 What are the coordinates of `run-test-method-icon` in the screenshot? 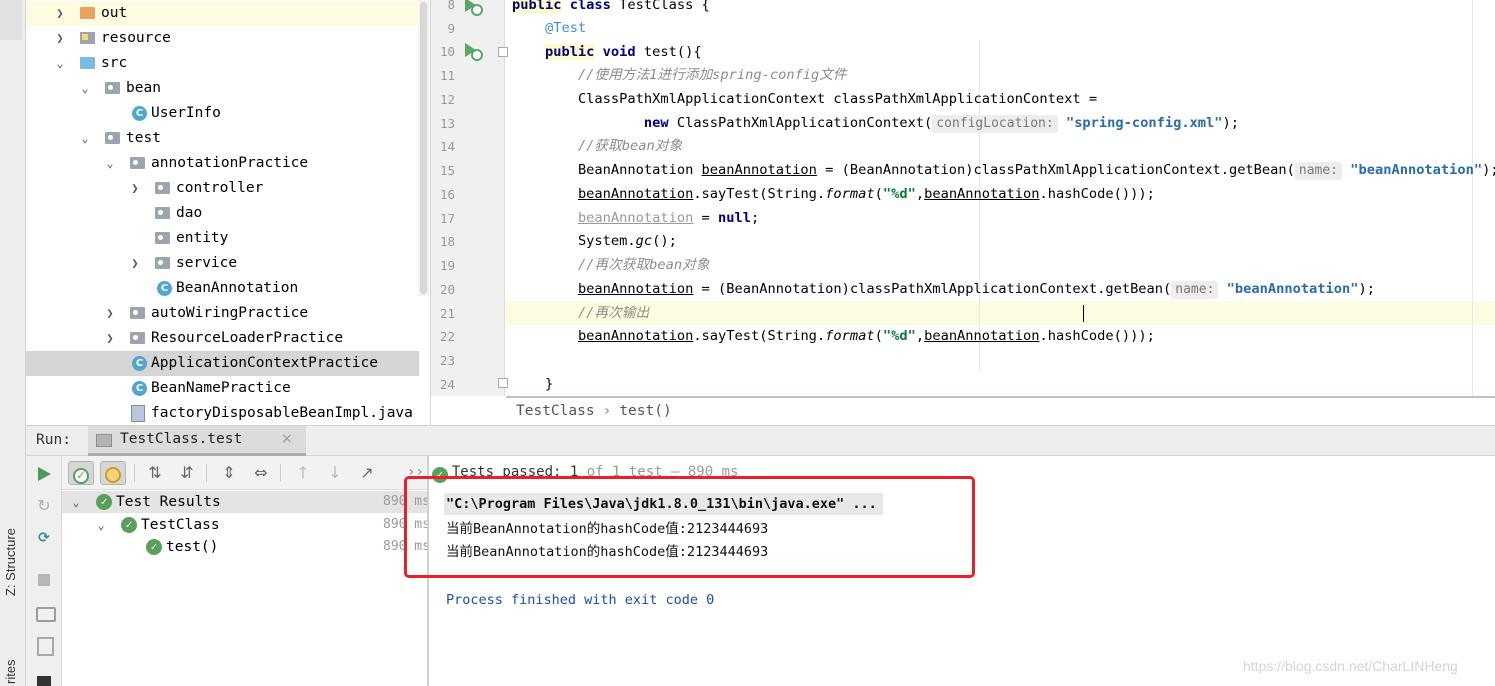 It's located at (473, 52).